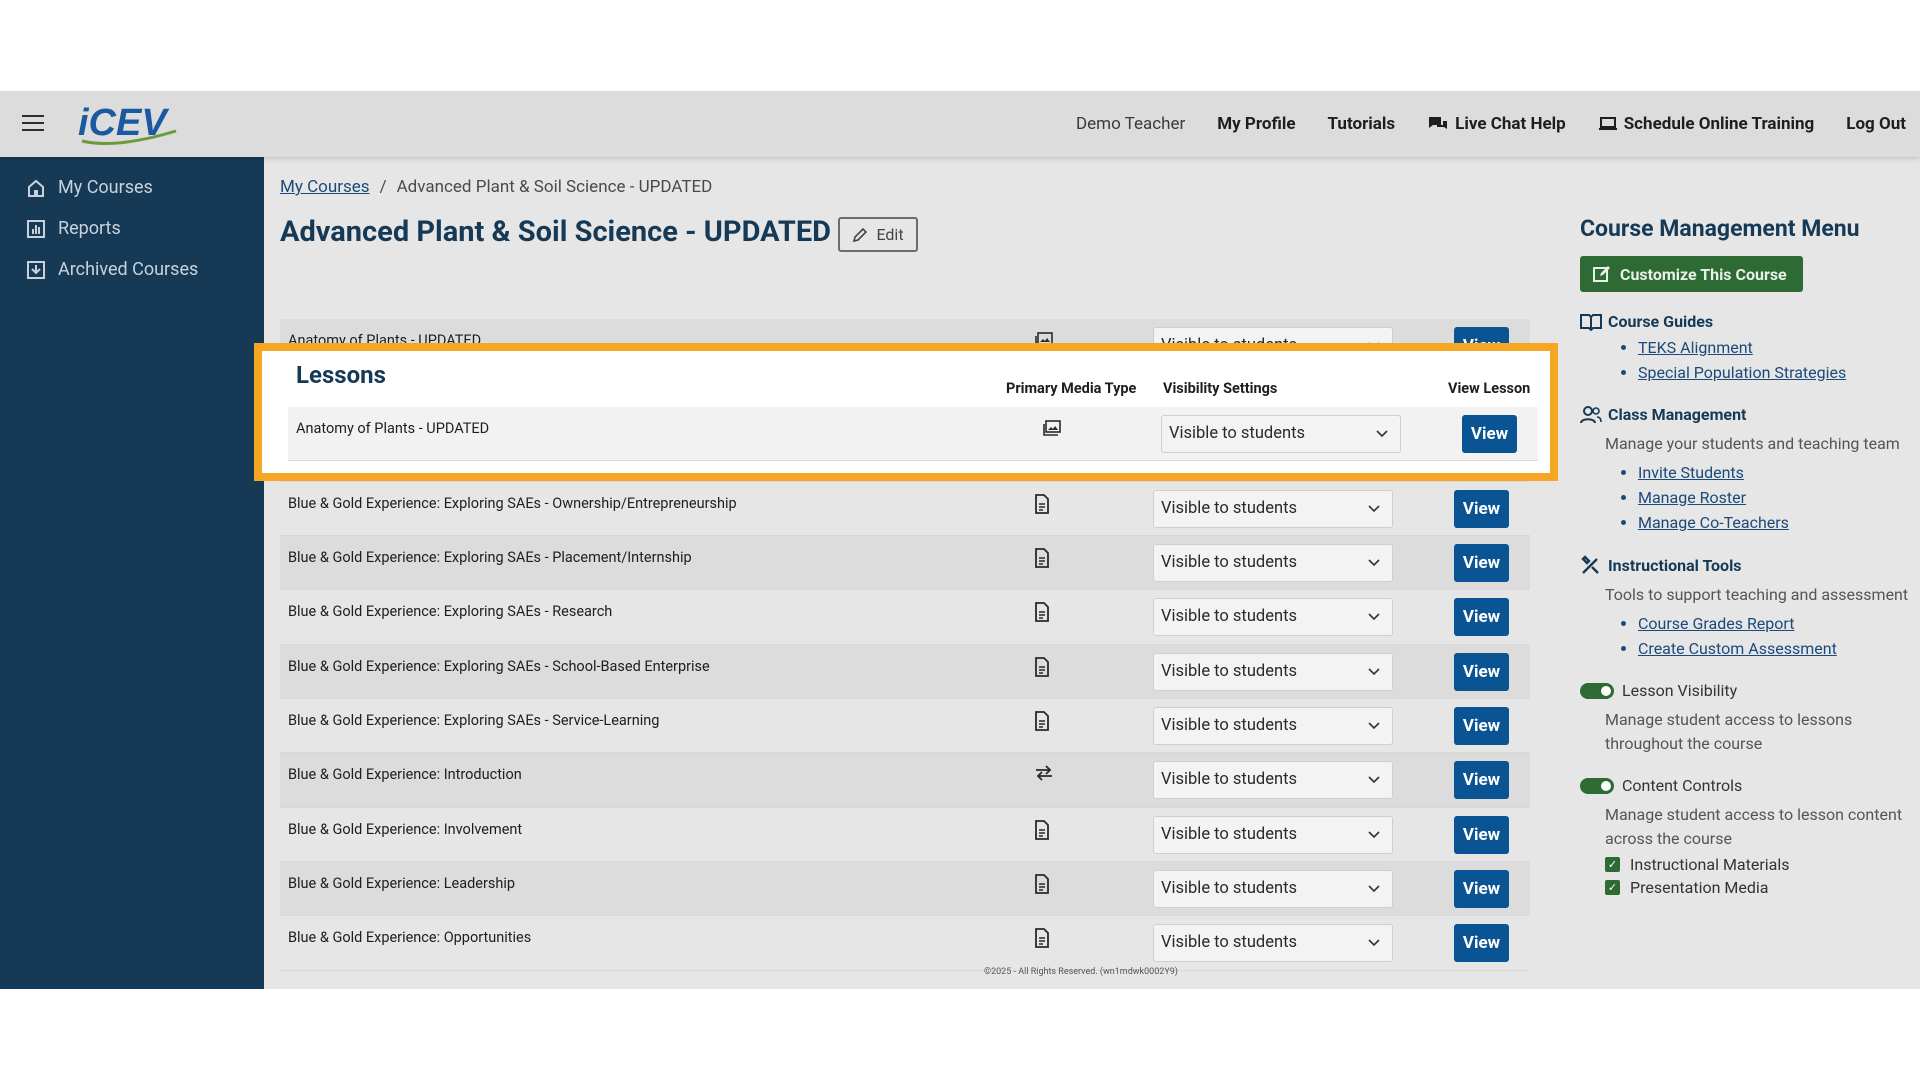 This screenshot has width=1920, height=1080. I want to click on content-controls-row: Content Controls, so click(1750, 785).